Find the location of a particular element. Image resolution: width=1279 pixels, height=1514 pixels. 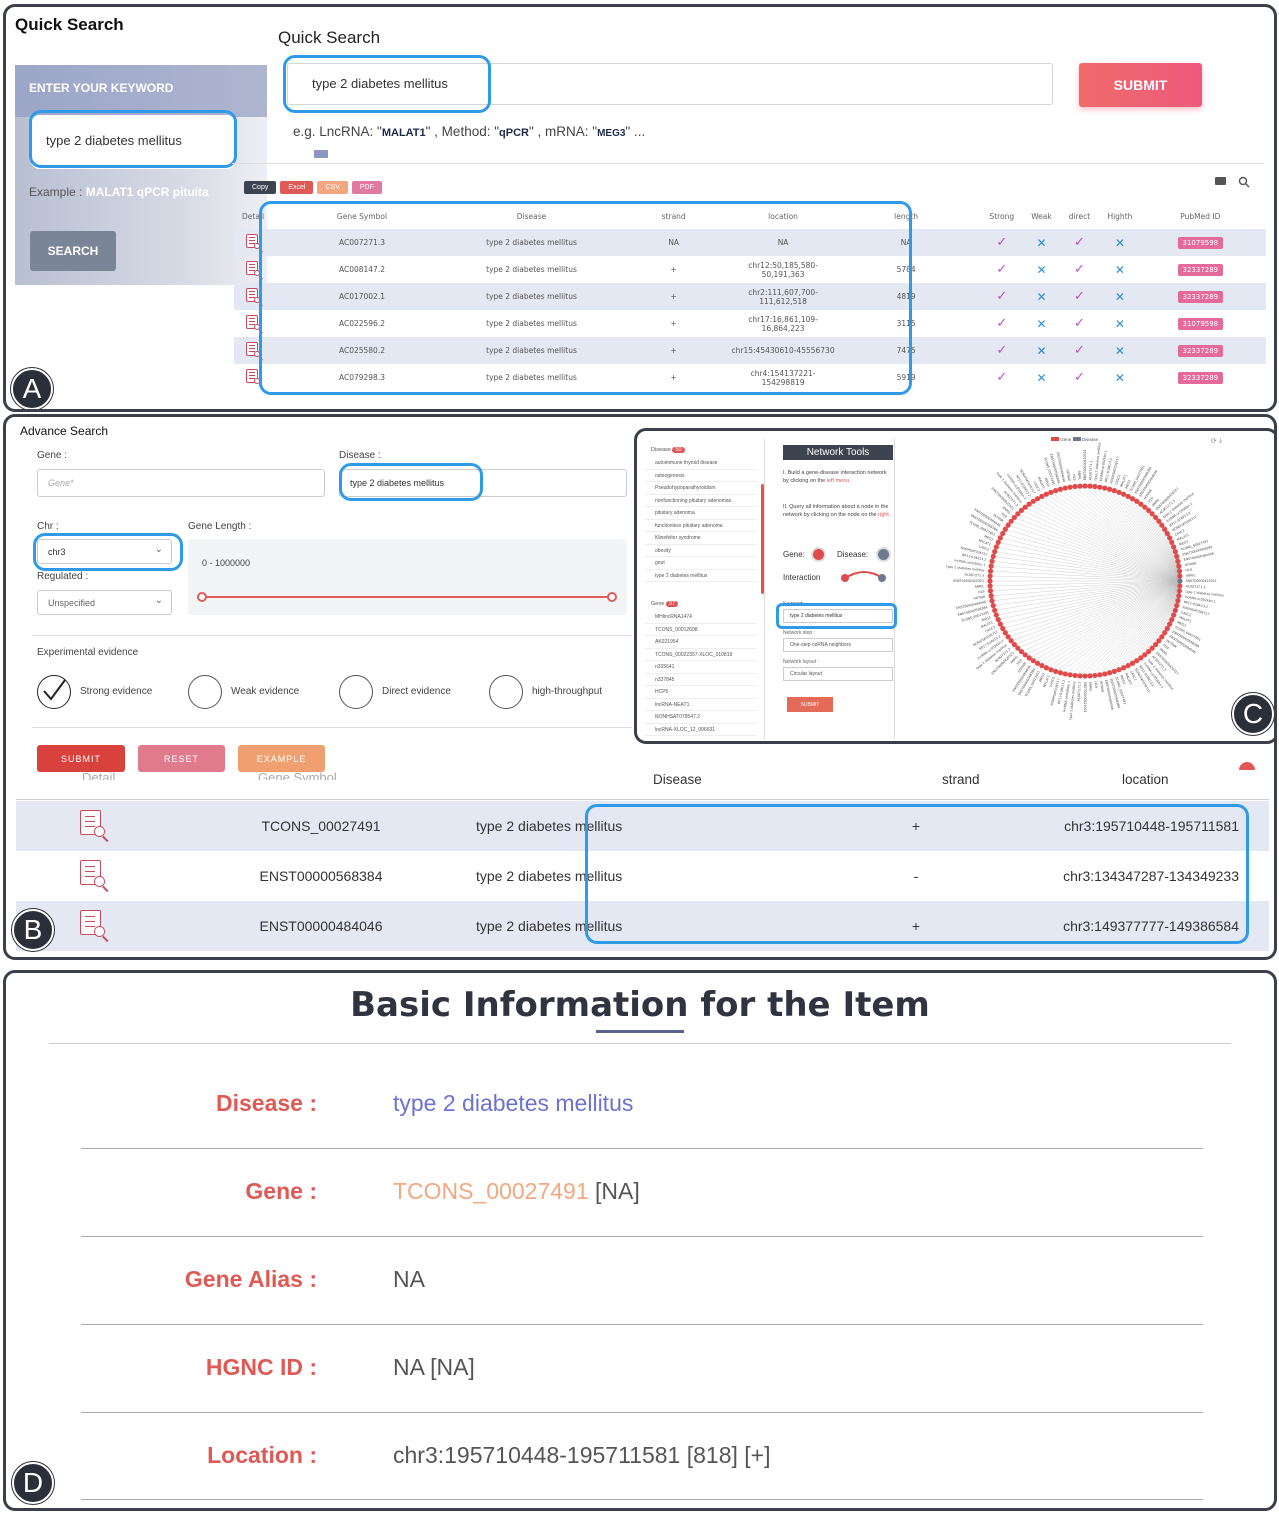

gene-symbol-cell: AC007271.3 is located at coordinates (361, 242).